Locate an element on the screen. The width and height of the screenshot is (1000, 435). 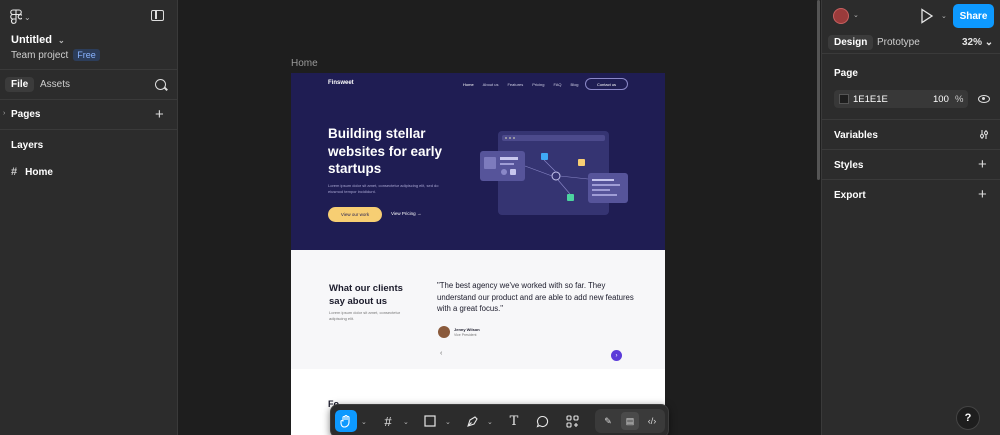
mode-switcher: ✎ ▤ ‹/› is located at coordinates (630, 421).